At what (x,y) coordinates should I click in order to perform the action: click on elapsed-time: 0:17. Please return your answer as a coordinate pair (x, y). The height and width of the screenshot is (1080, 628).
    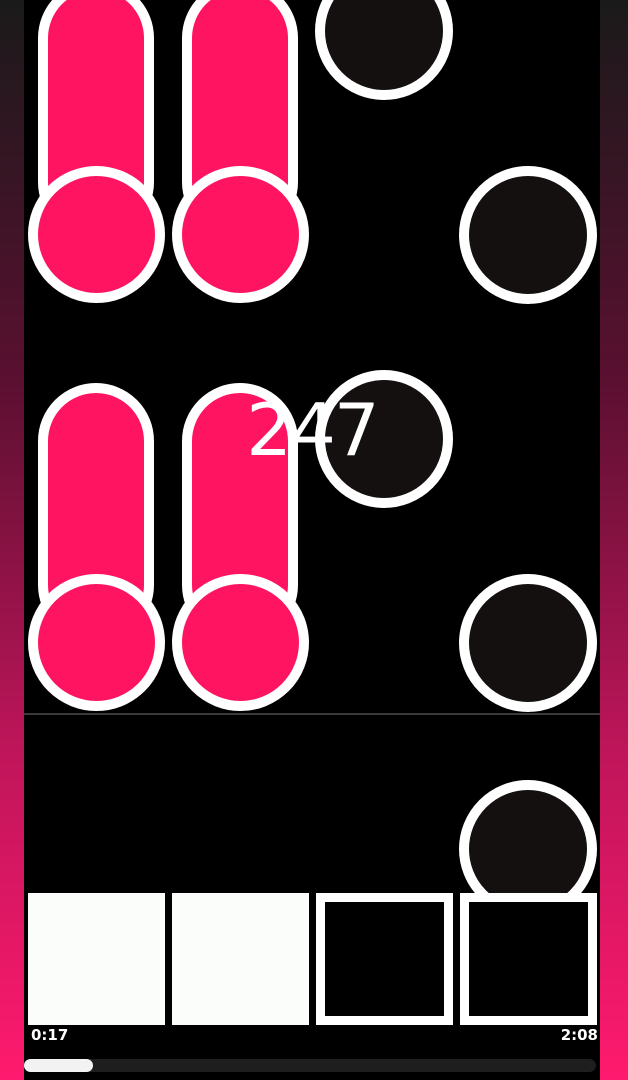
    Looking at the image, I should click on (50, 1035).